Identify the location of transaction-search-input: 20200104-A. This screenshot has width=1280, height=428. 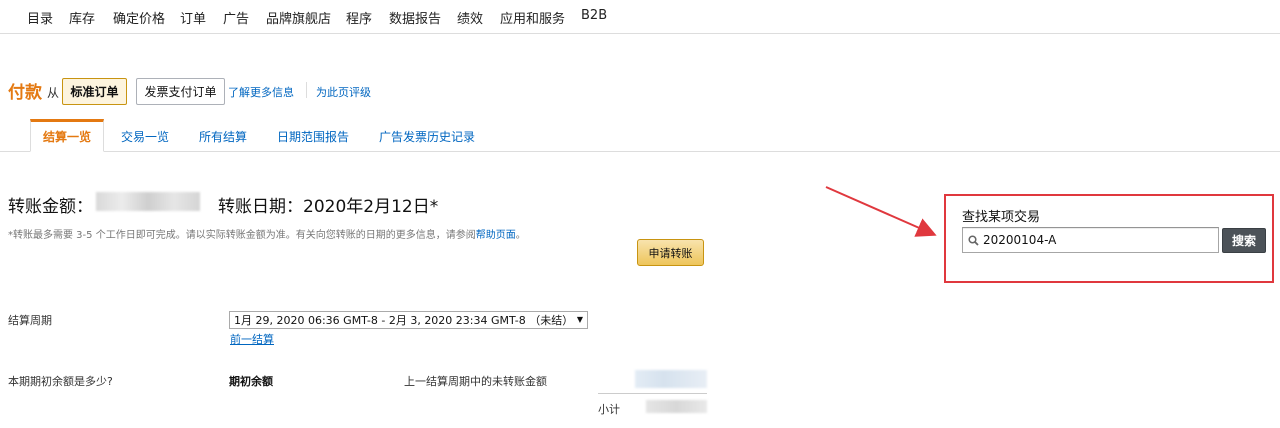
(1090, 240).